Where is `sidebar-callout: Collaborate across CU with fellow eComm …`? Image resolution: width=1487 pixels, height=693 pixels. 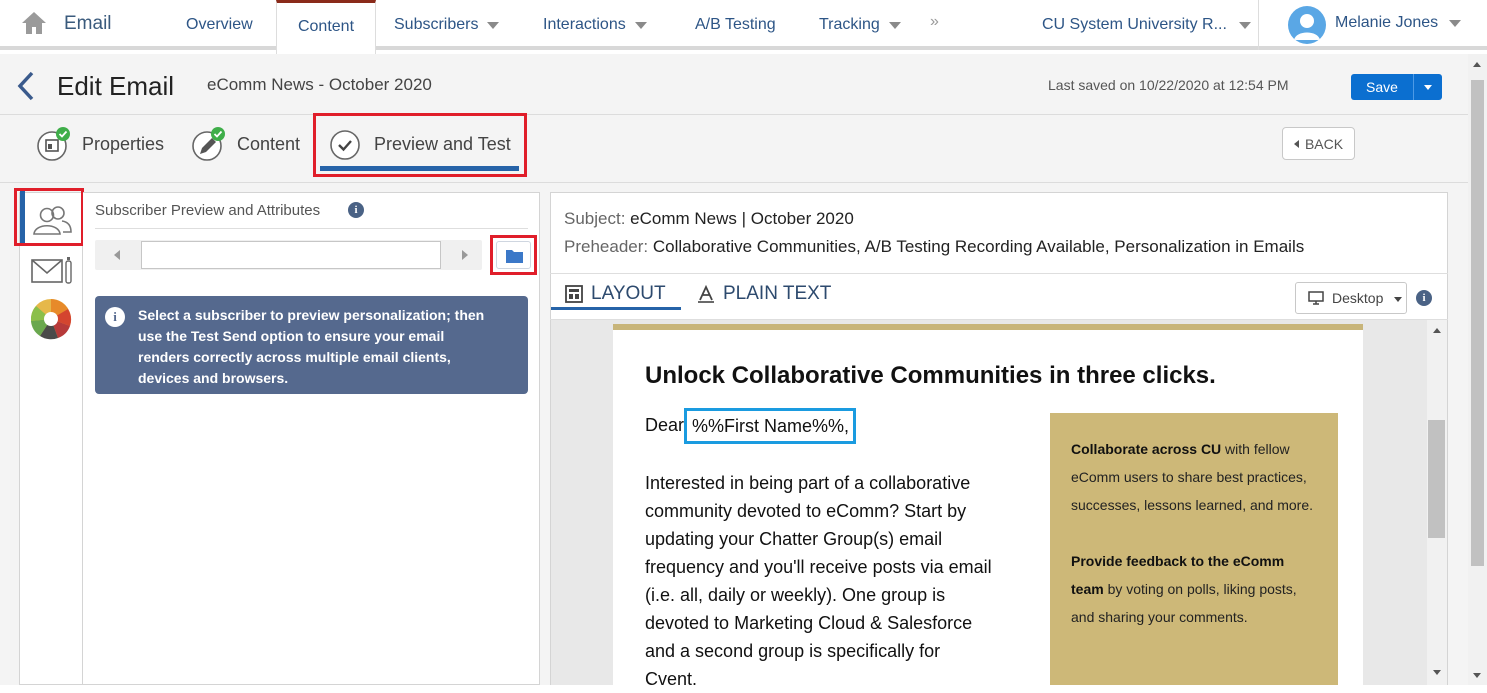
sidebar-callout: Collaborate across CU with fellow eComm … is located at coordinates (1194, 549).